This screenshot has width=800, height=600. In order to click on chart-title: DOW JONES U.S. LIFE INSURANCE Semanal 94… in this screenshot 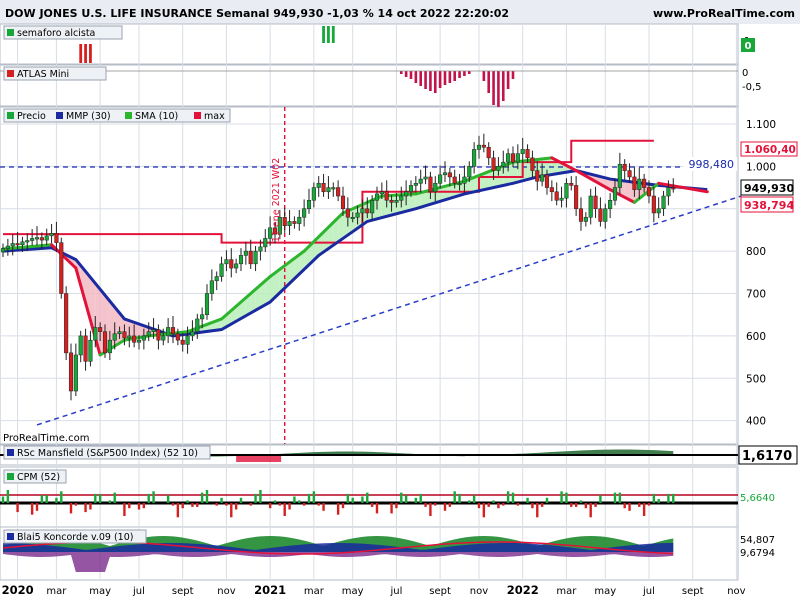, I will do `click(257, 13)`.